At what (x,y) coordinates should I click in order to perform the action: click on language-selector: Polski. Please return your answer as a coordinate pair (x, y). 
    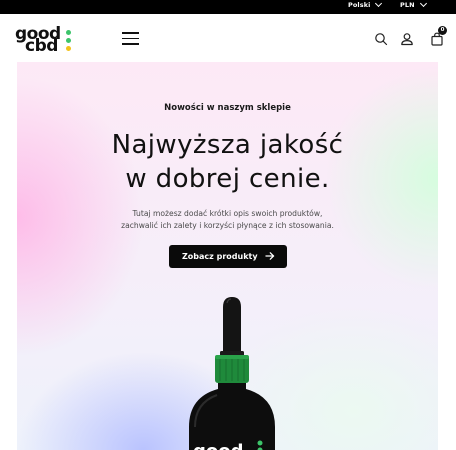
    Looking at the image, I should click on (365, 4).